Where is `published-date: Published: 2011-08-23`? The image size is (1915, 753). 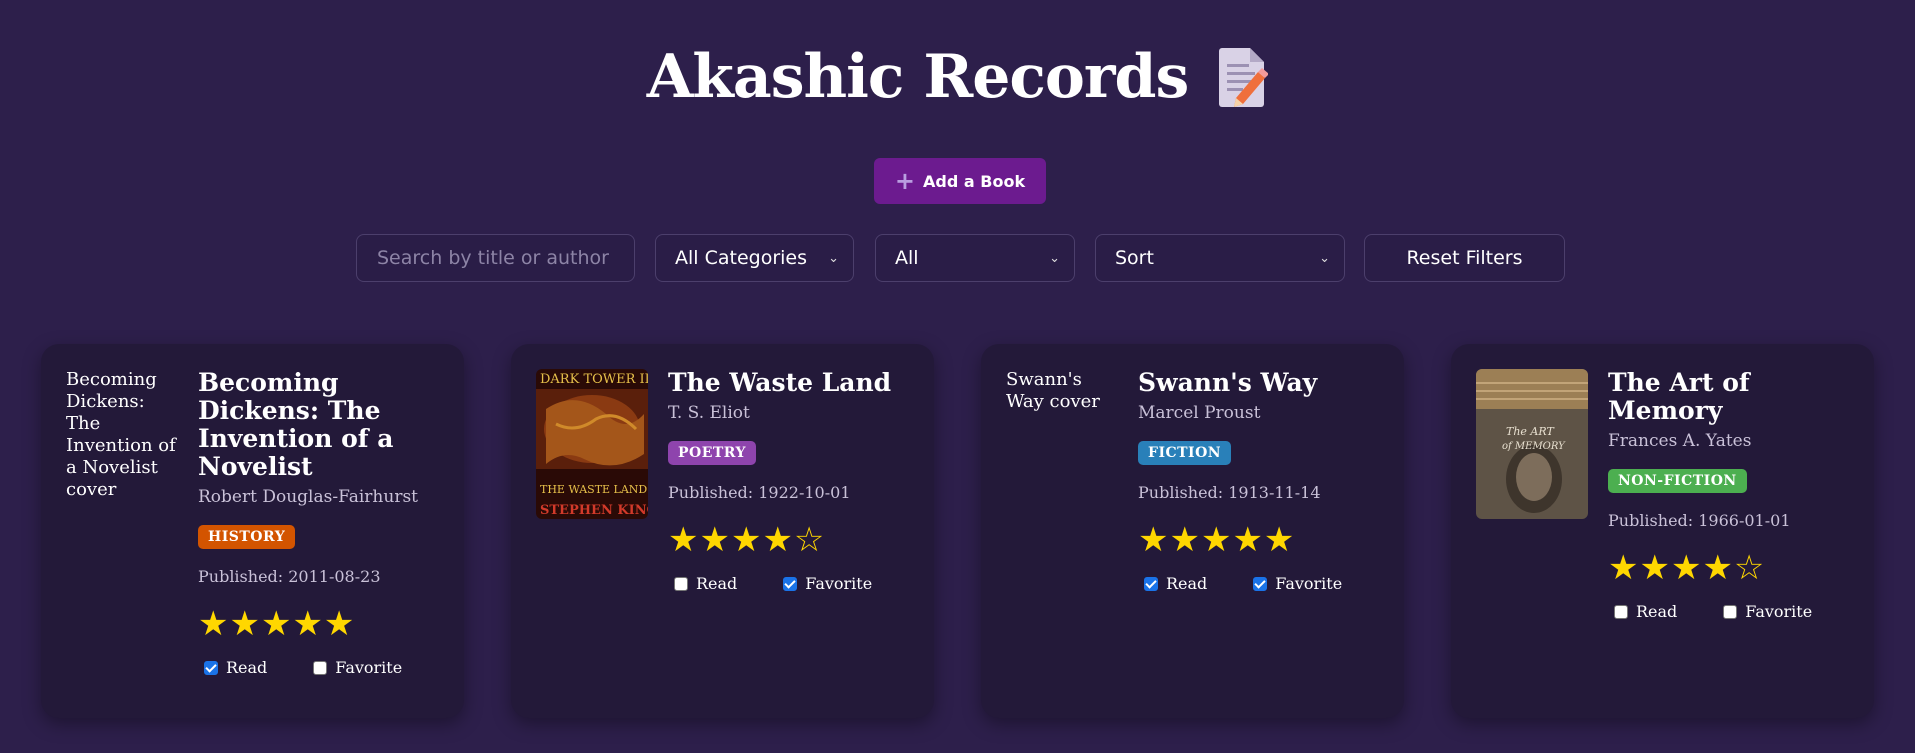 published-date: Published: 2011-08-23 is located at coordinates (289, 576).